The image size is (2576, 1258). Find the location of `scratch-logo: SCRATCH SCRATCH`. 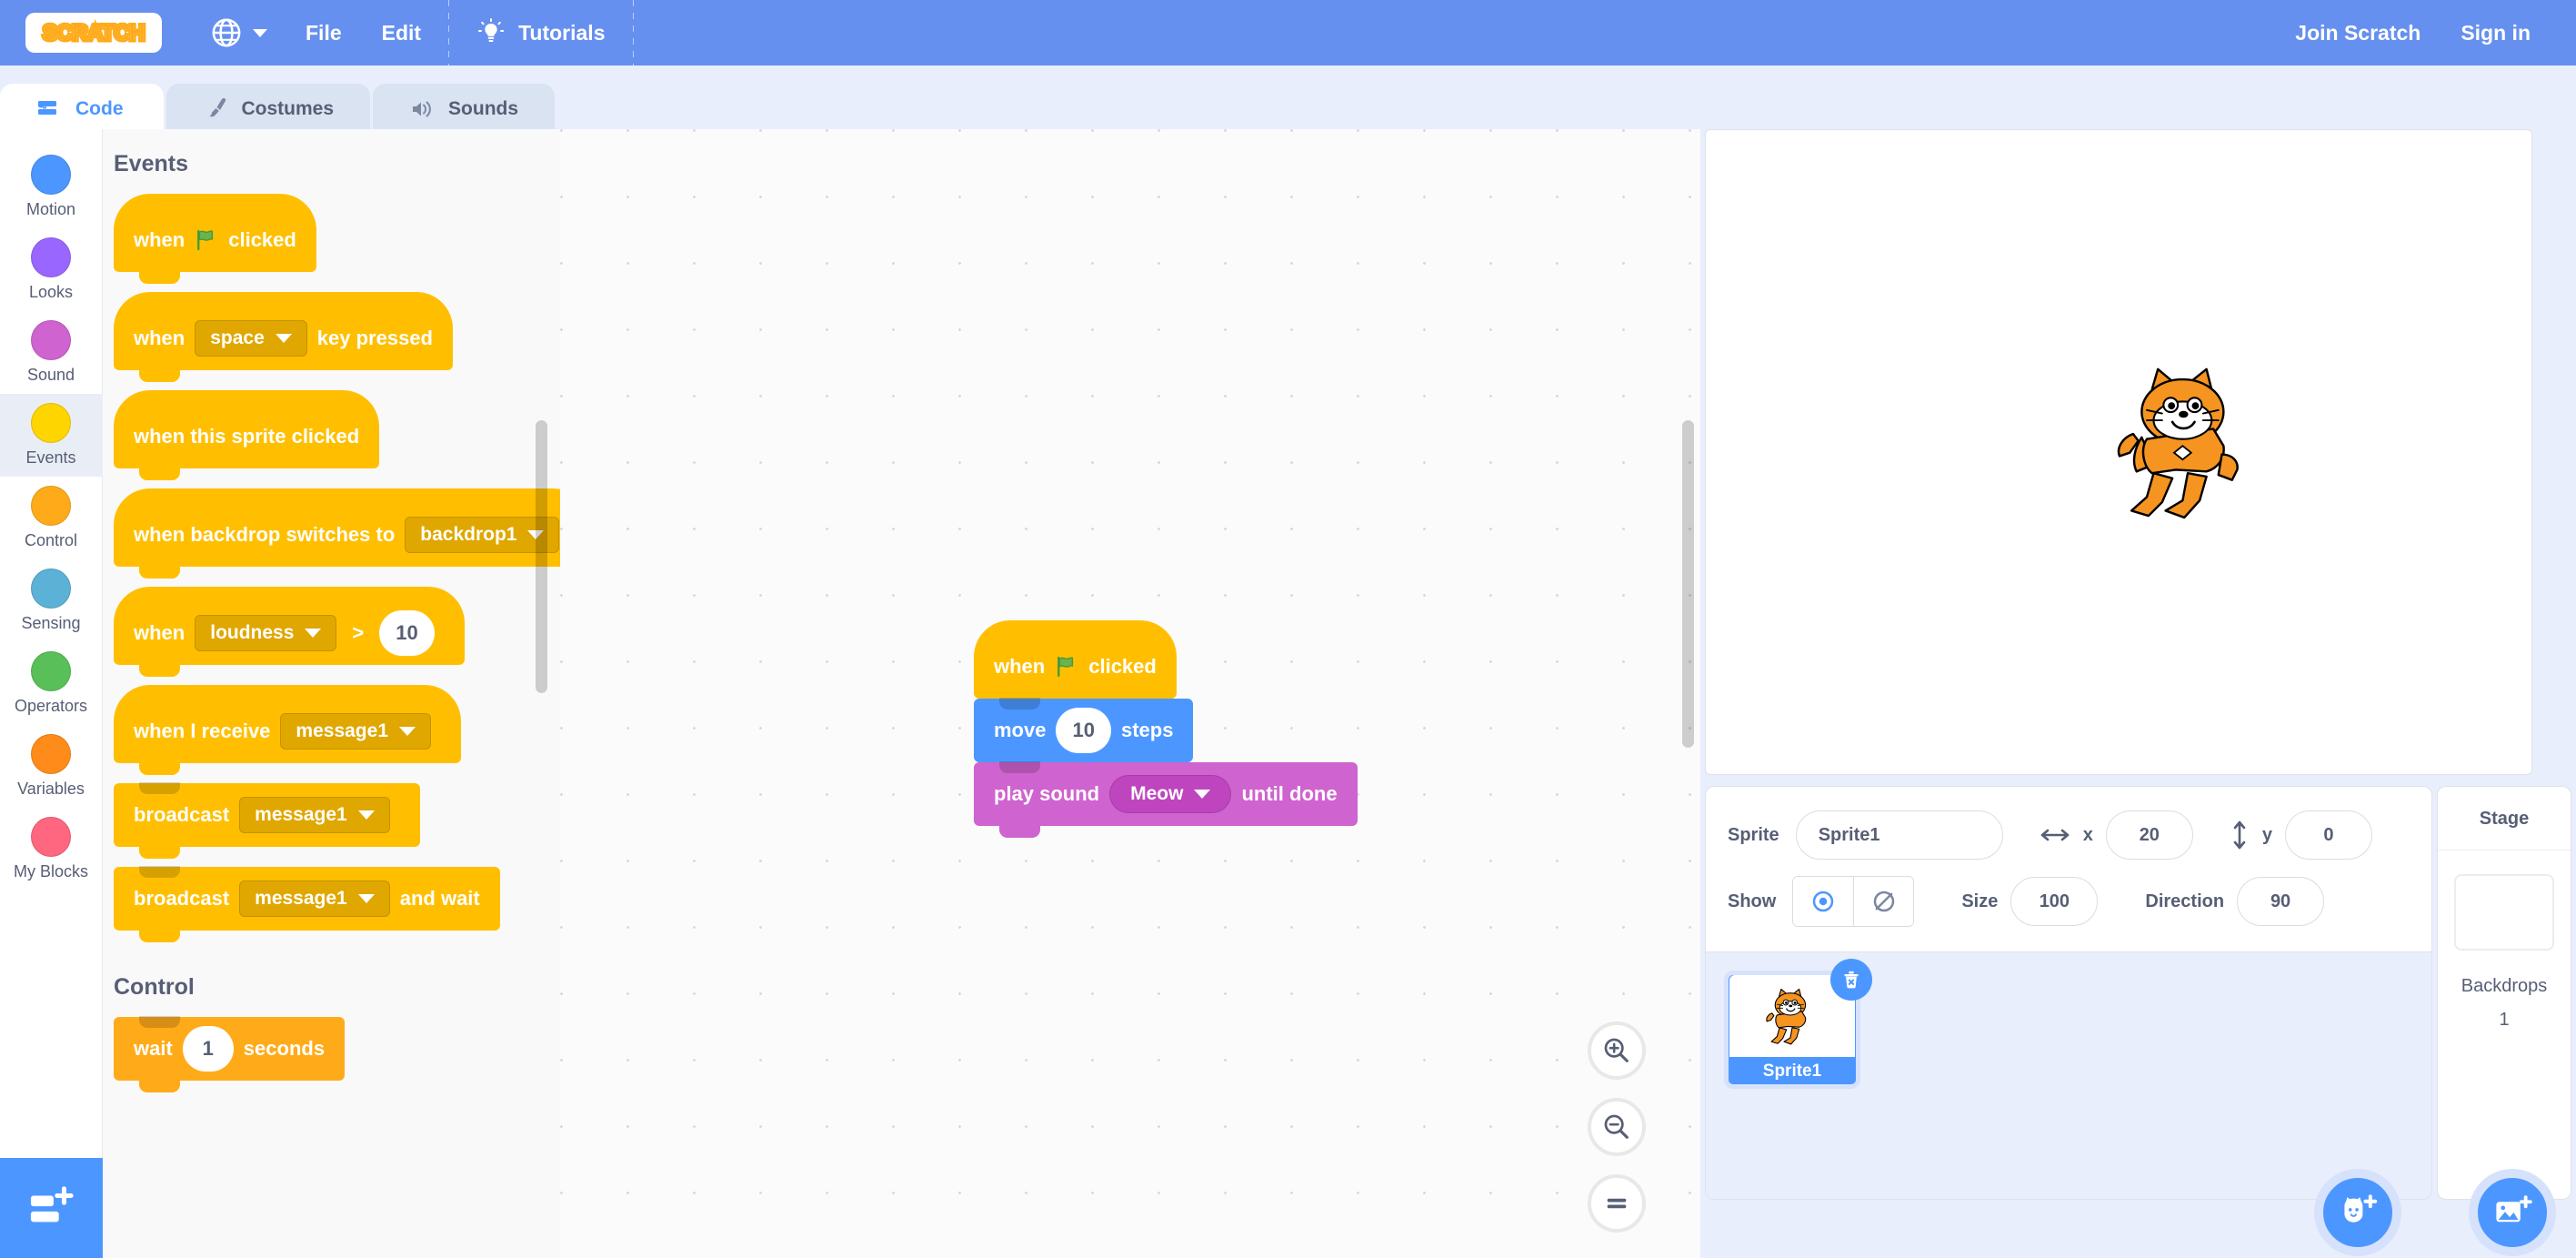

scratch-logo: SCRATCH SCRATCH is located at coordinates (93, 33).